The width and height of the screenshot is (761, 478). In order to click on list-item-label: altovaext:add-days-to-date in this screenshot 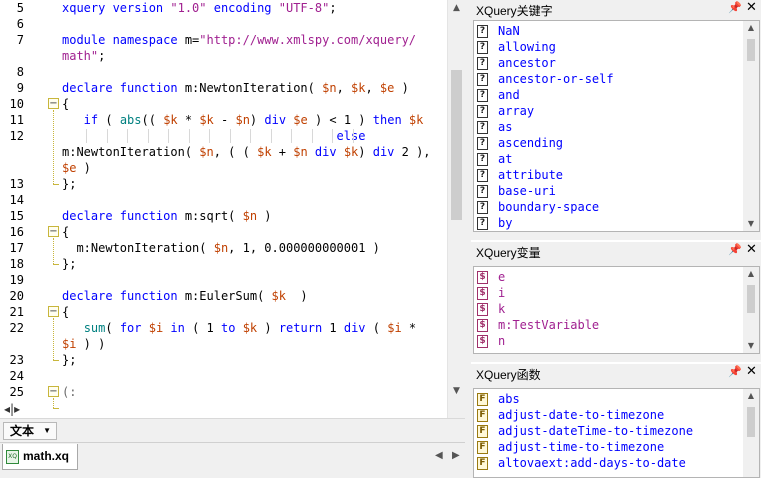, I will do `click(592, 463)`.